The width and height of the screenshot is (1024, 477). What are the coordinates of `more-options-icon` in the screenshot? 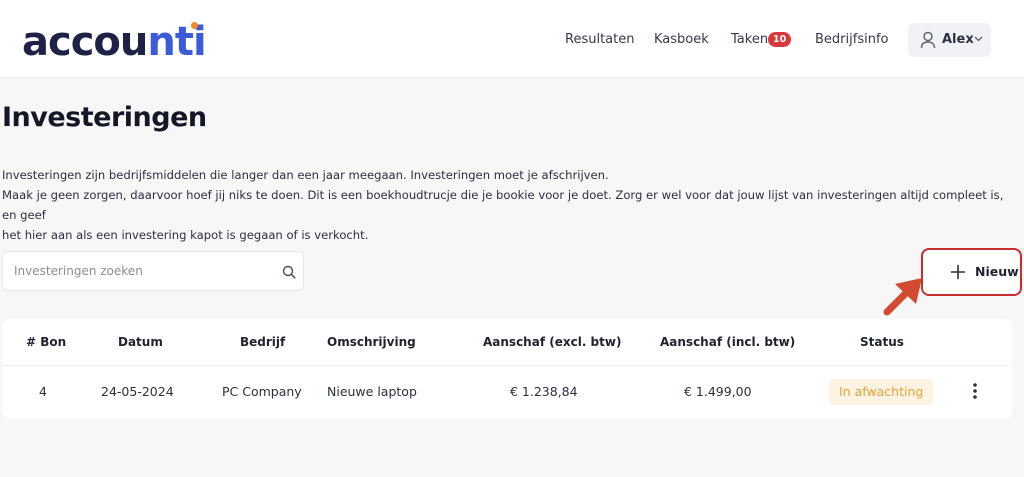 It's located at (975, 391).